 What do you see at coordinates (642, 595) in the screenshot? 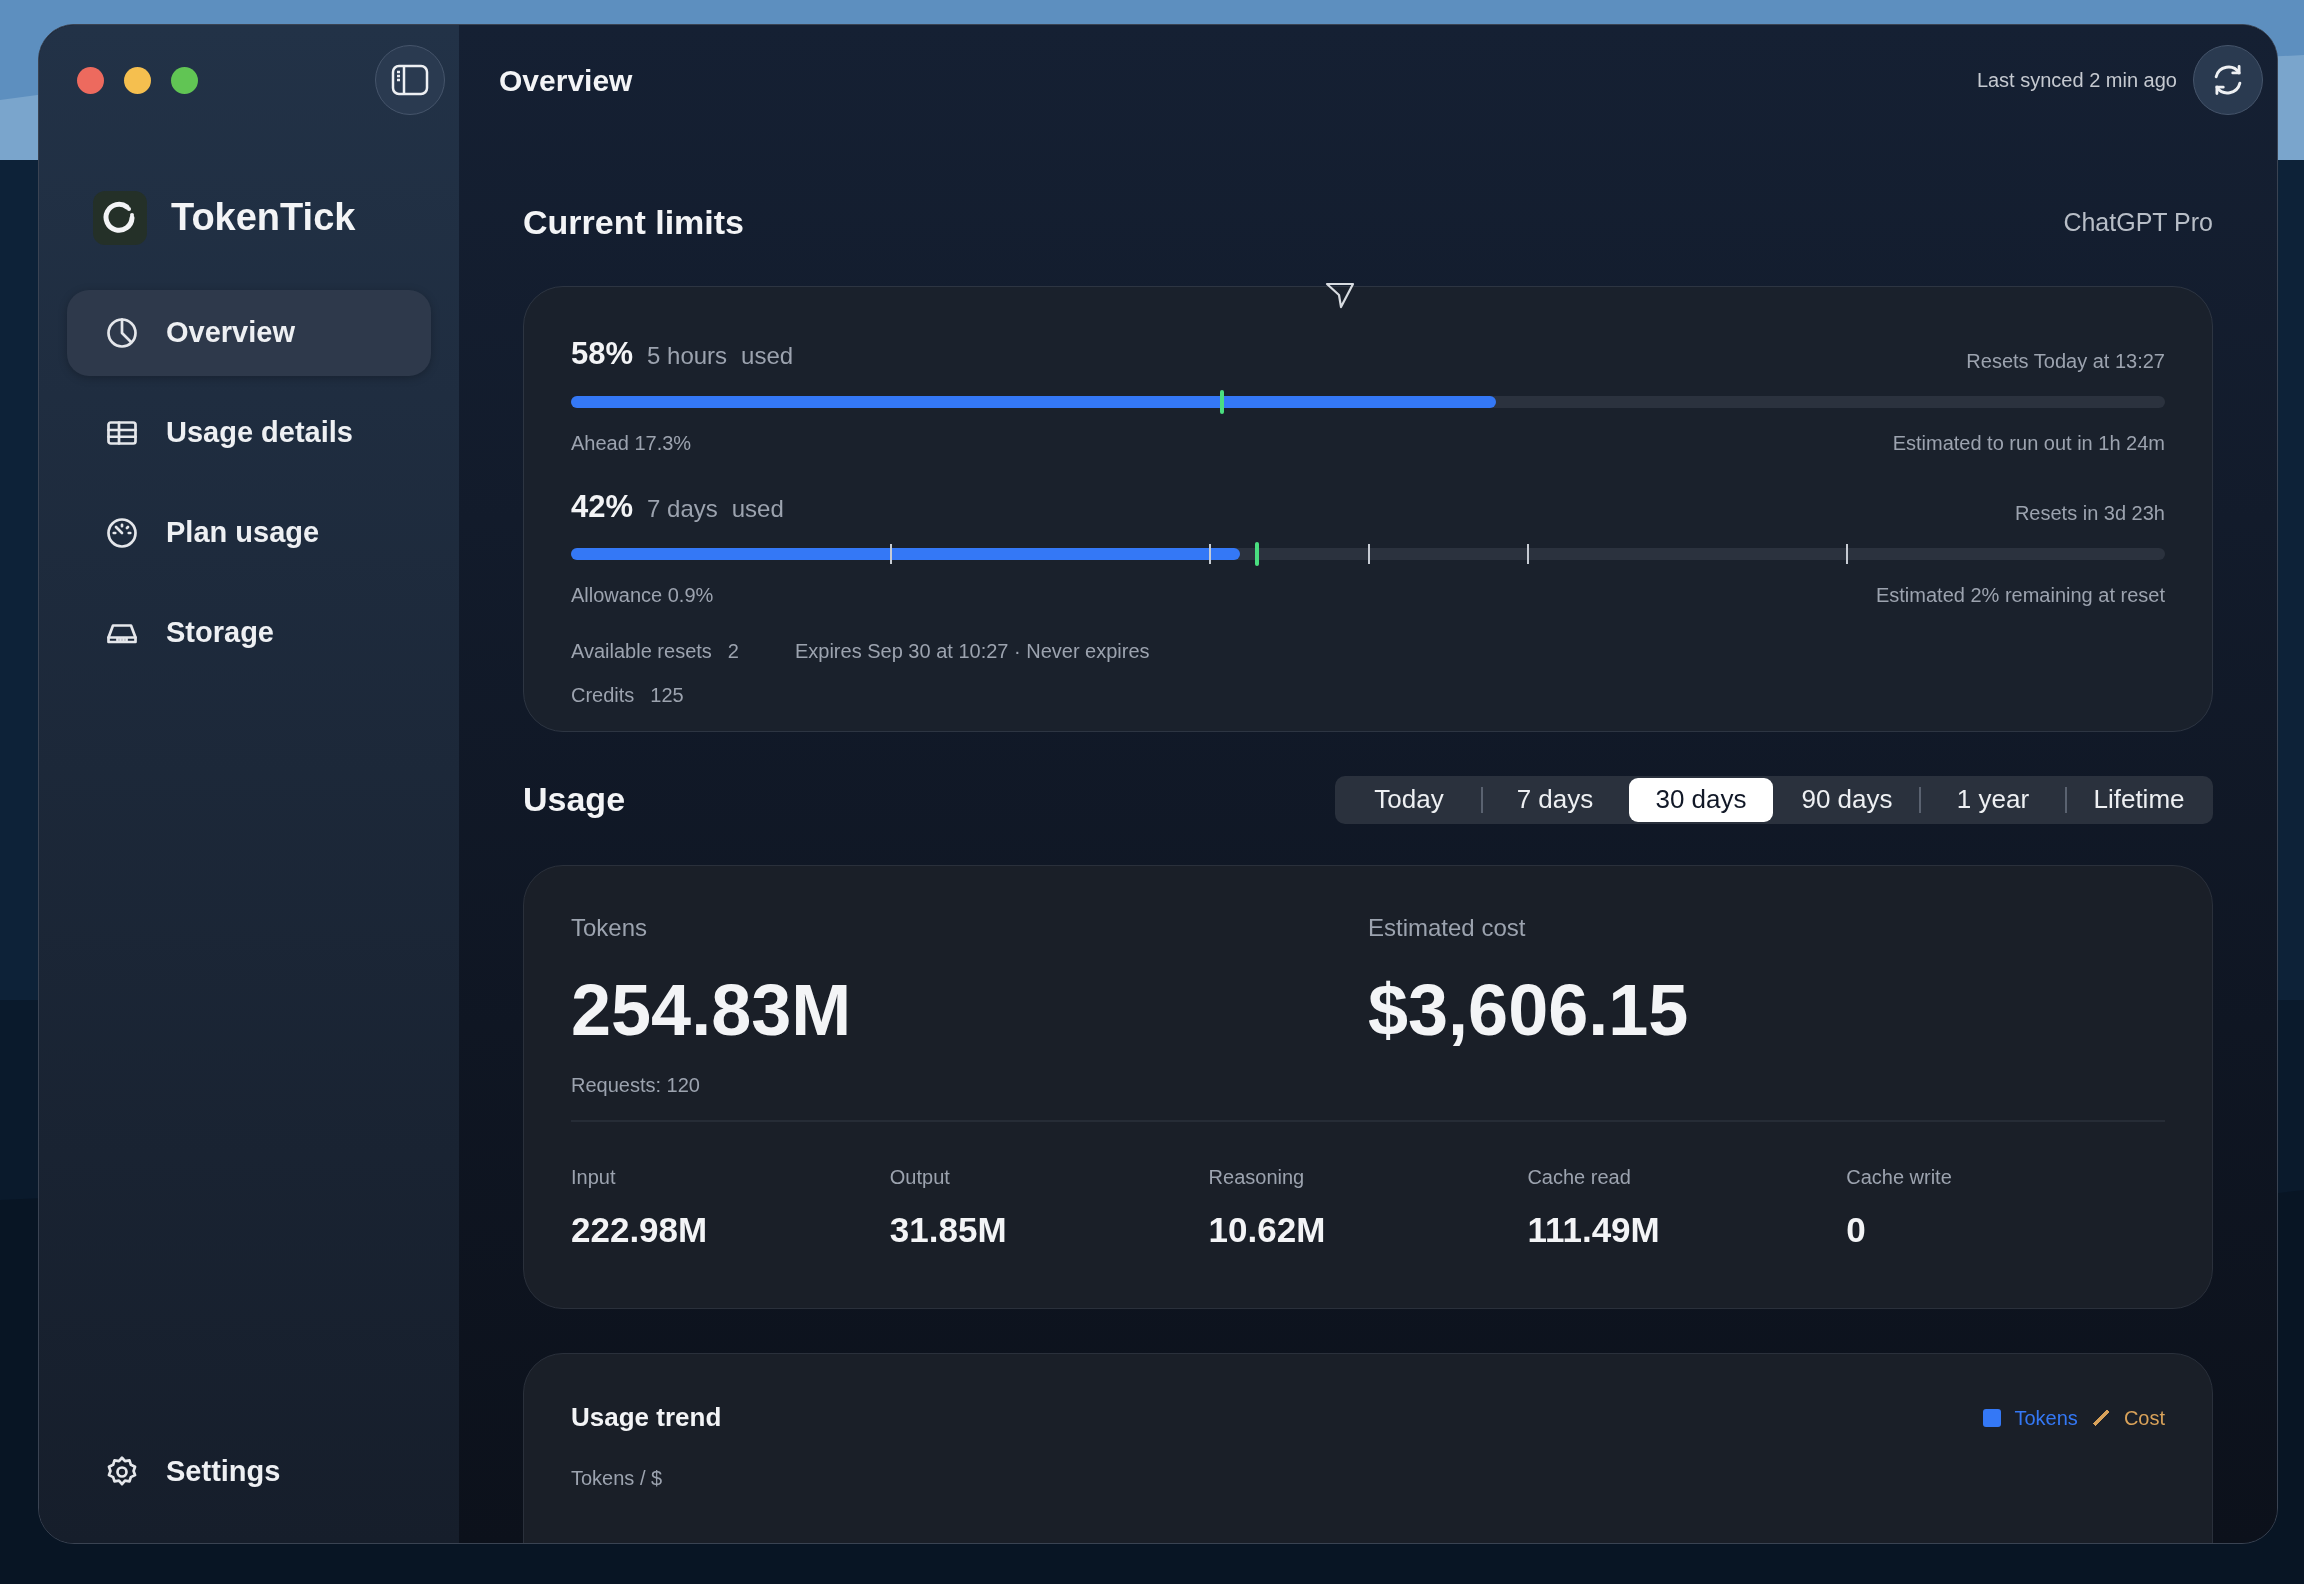
I see `pace-note: Allowance 0.9%` at bounding box center [642, 595].